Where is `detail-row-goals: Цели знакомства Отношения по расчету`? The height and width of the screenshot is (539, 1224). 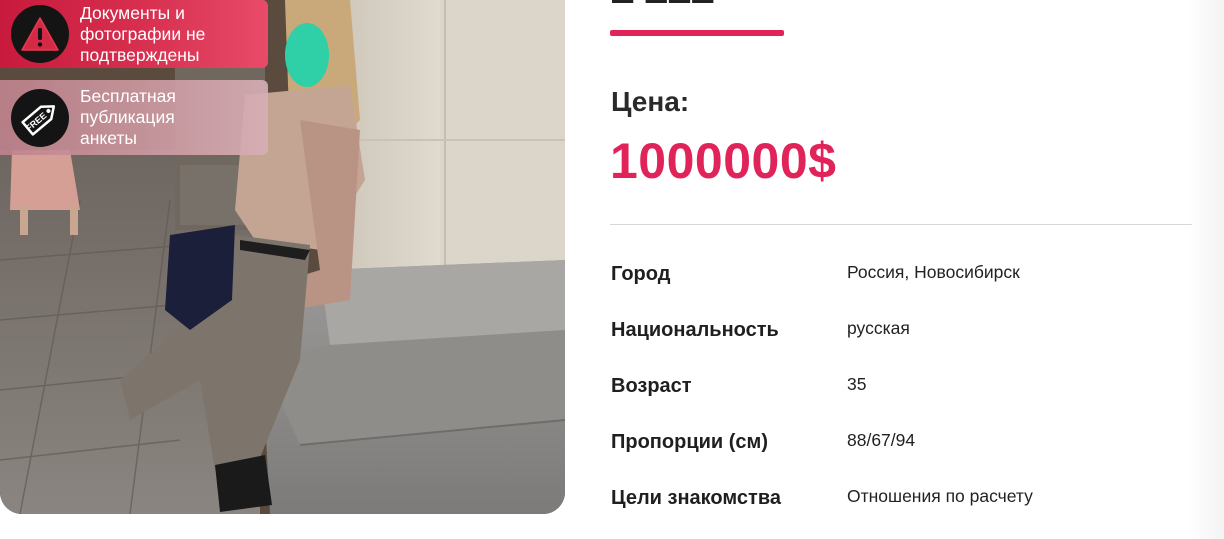
detail-row-goals: Цели знакомства Отношения по расчету is located at coordinates (911, 501).